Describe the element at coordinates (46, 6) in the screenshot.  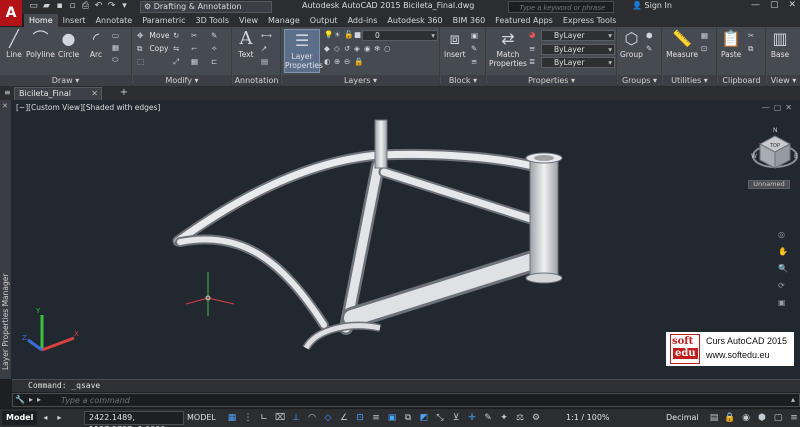
I see `open-file-icon: ▰` at that location.